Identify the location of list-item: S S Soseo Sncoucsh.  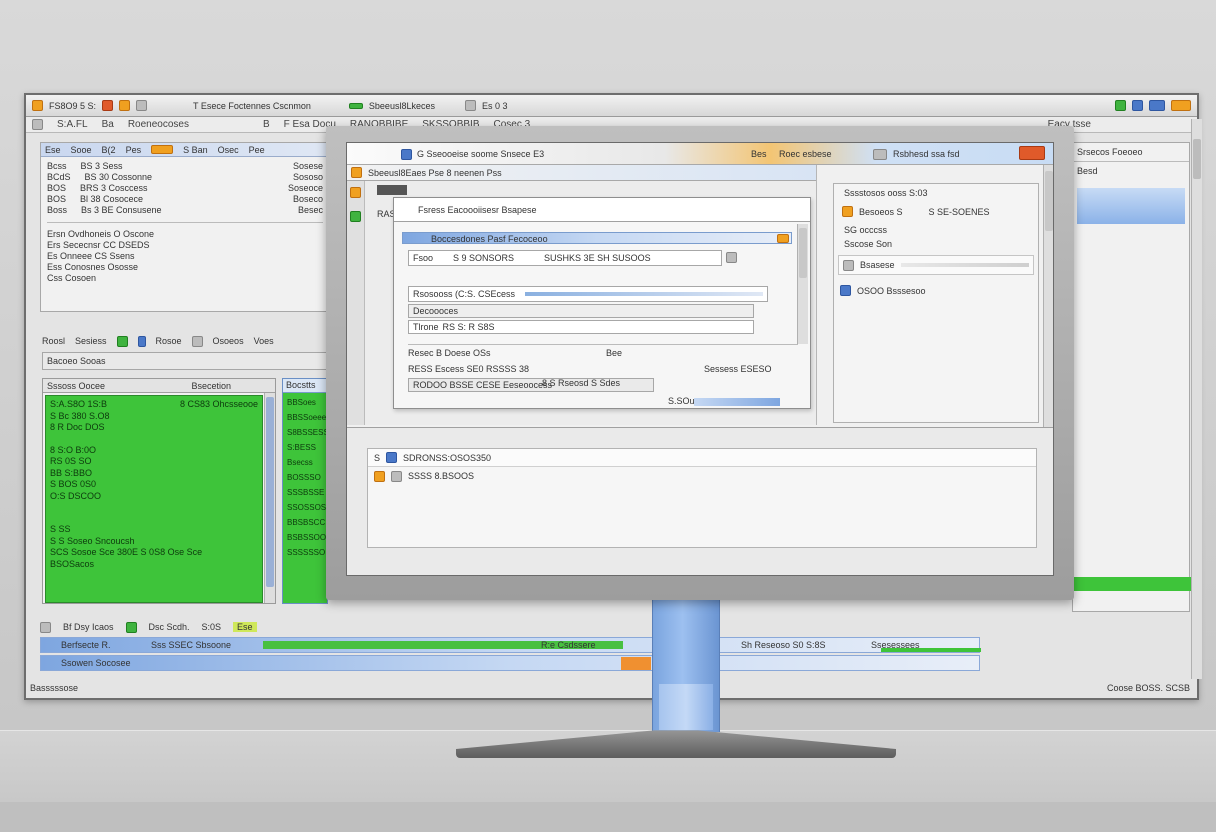
(154, 542).